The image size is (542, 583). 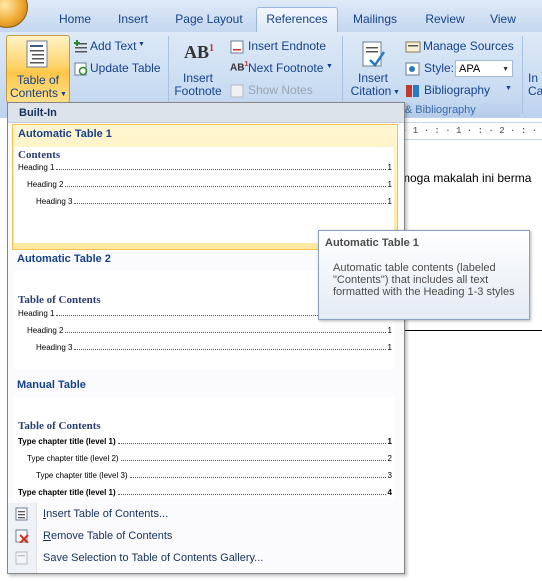 I want to click on bibliography-button: Bibliography ▼, so click(x=460, y=92).